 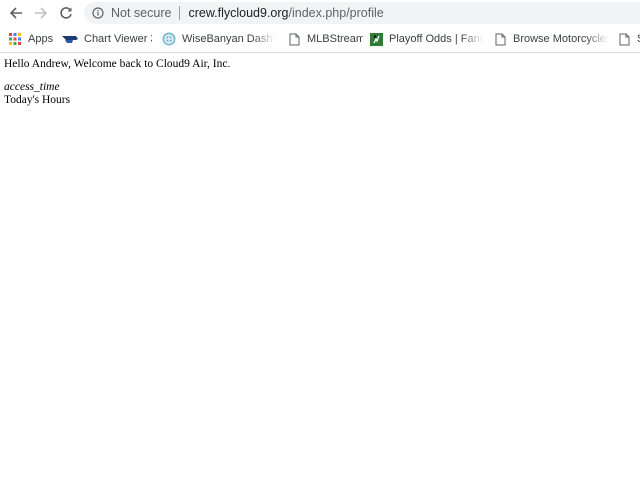 I want to click on todays-hours-label: Today's Hours, so click(x=37, y=100).